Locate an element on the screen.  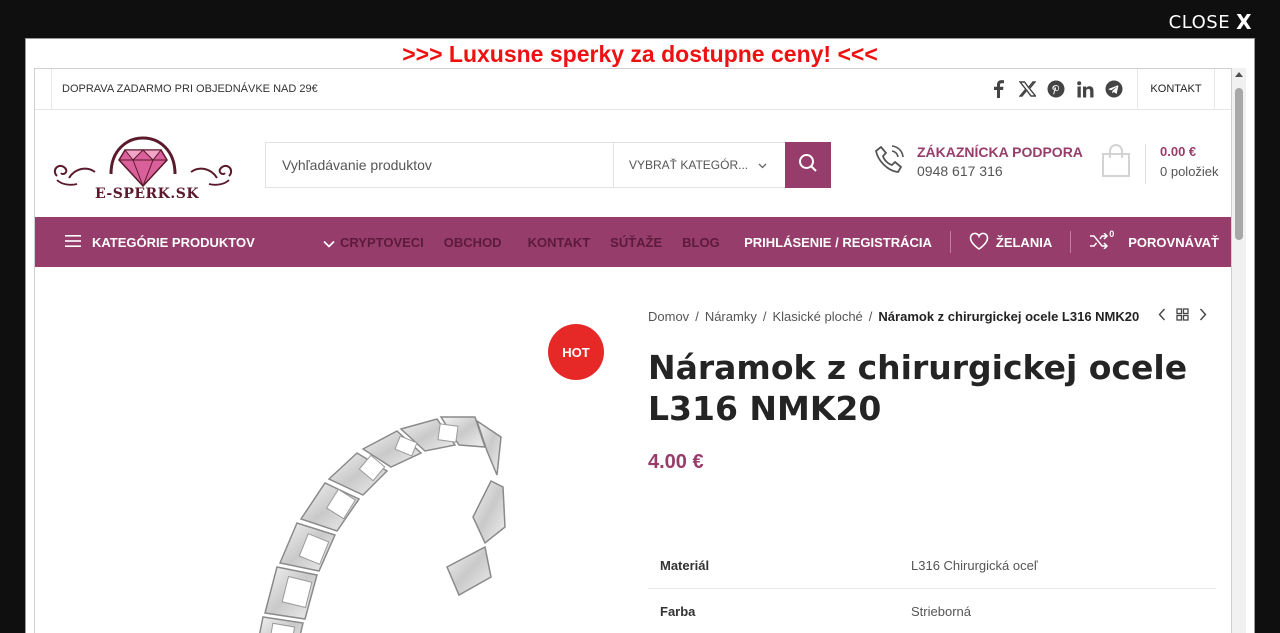
free-shipping-notice: DOPRAVA ZADARMO PRI OBJEDNÁVKE NAD 29€ is located at coordinates (184, 89).